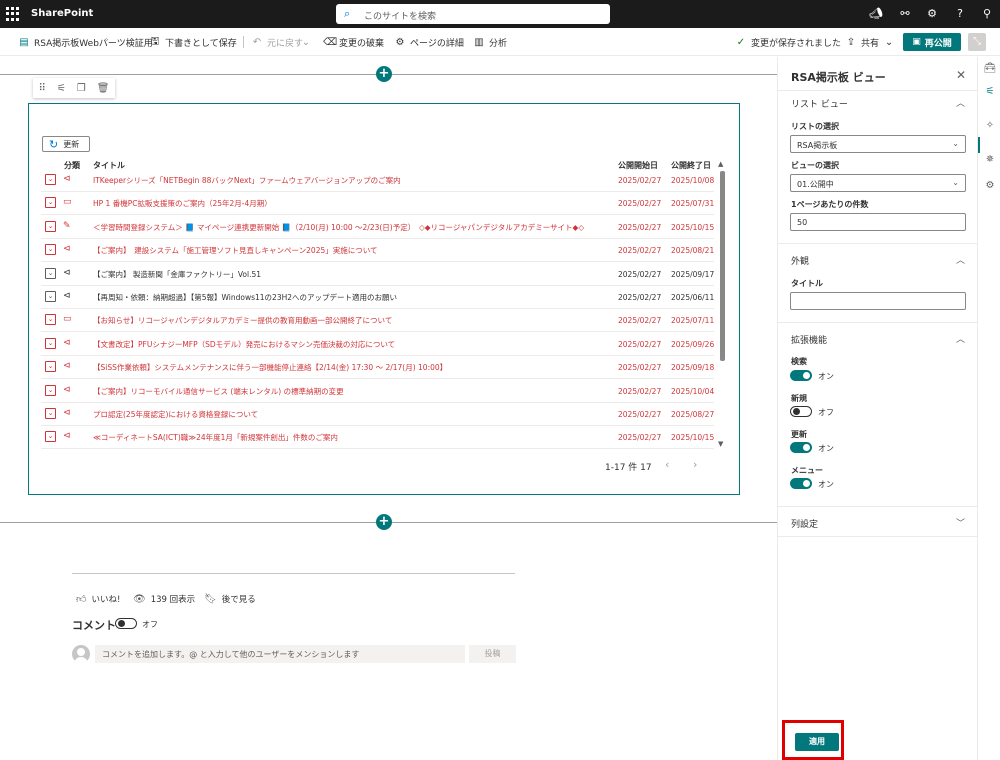 This screenshot has width=1000, height=760. Describe the element at coordinates (306, 42) in the screenshot. I see `undo-dropdown: ⌄` at that location.